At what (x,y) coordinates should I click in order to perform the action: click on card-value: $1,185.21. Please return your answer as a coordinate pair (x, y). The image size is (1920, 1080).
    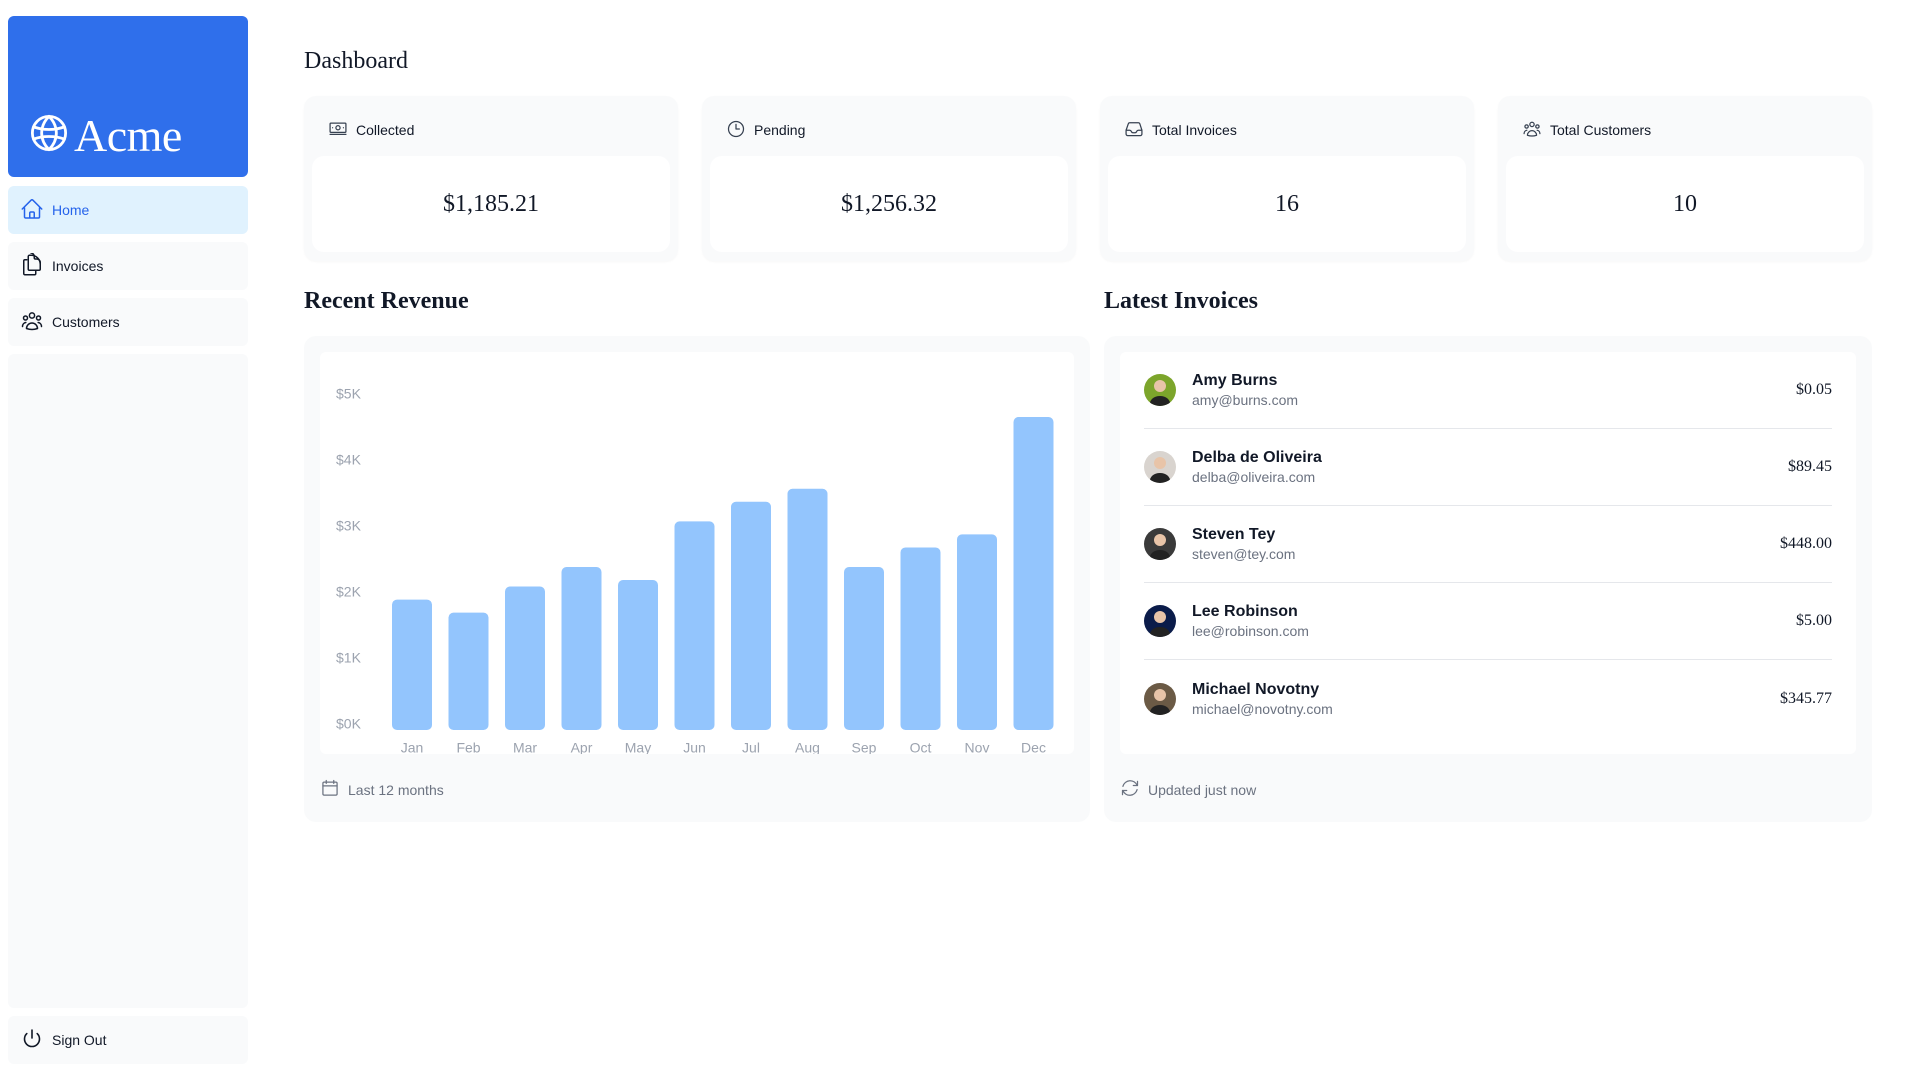
    Looking at the image, I should click on (491, 204).